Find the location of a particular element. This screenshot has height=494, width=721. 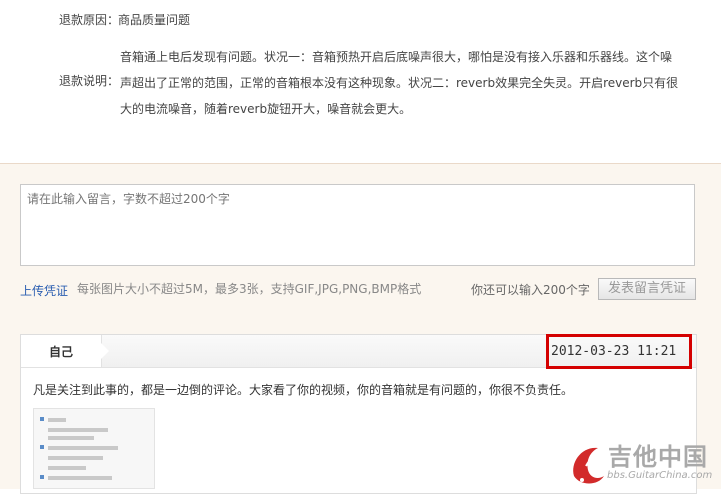

comment-timestamp: 2012-03-23 11:21 is located at coordinates (614, 351).